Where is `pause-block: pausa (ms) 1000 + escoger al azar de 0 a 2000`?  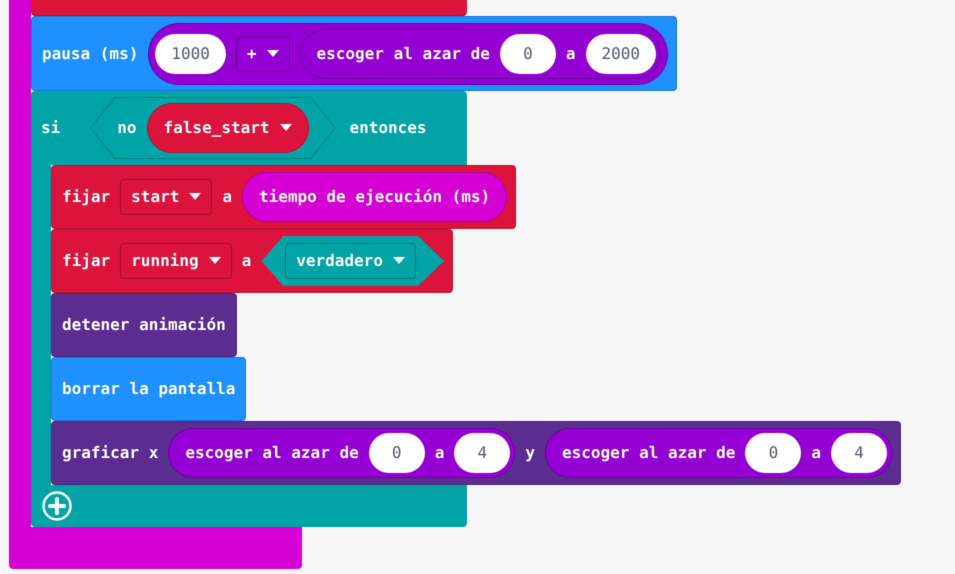 pause-block: pausa (ms) 1000 + escoger al azar de 0 a 2000 is located at coordinates (354, 53).